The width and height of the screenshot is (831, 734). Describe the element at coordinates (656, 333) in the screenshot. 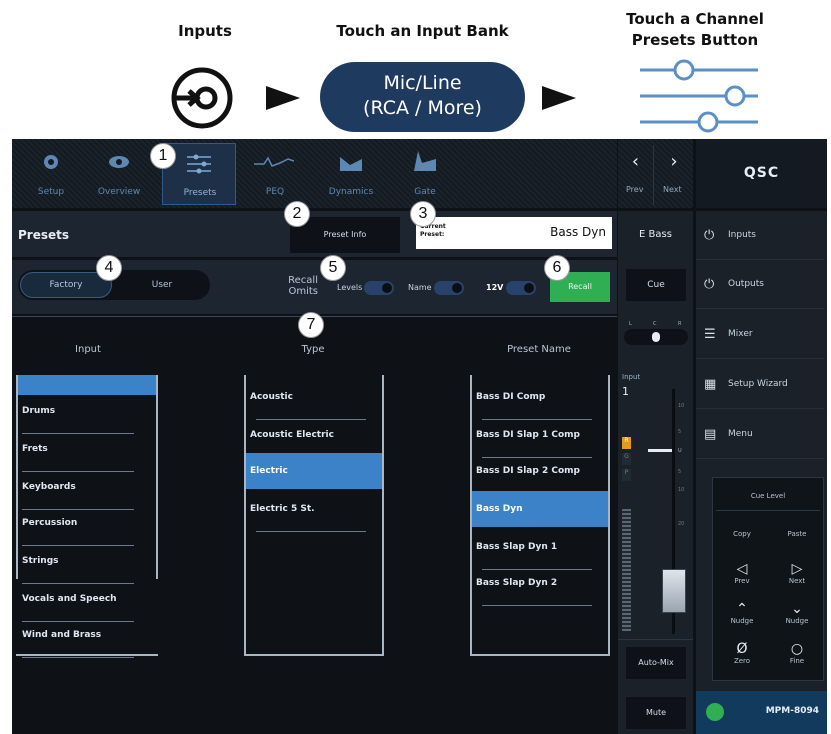

I see `pan-control: L C R` at that location.